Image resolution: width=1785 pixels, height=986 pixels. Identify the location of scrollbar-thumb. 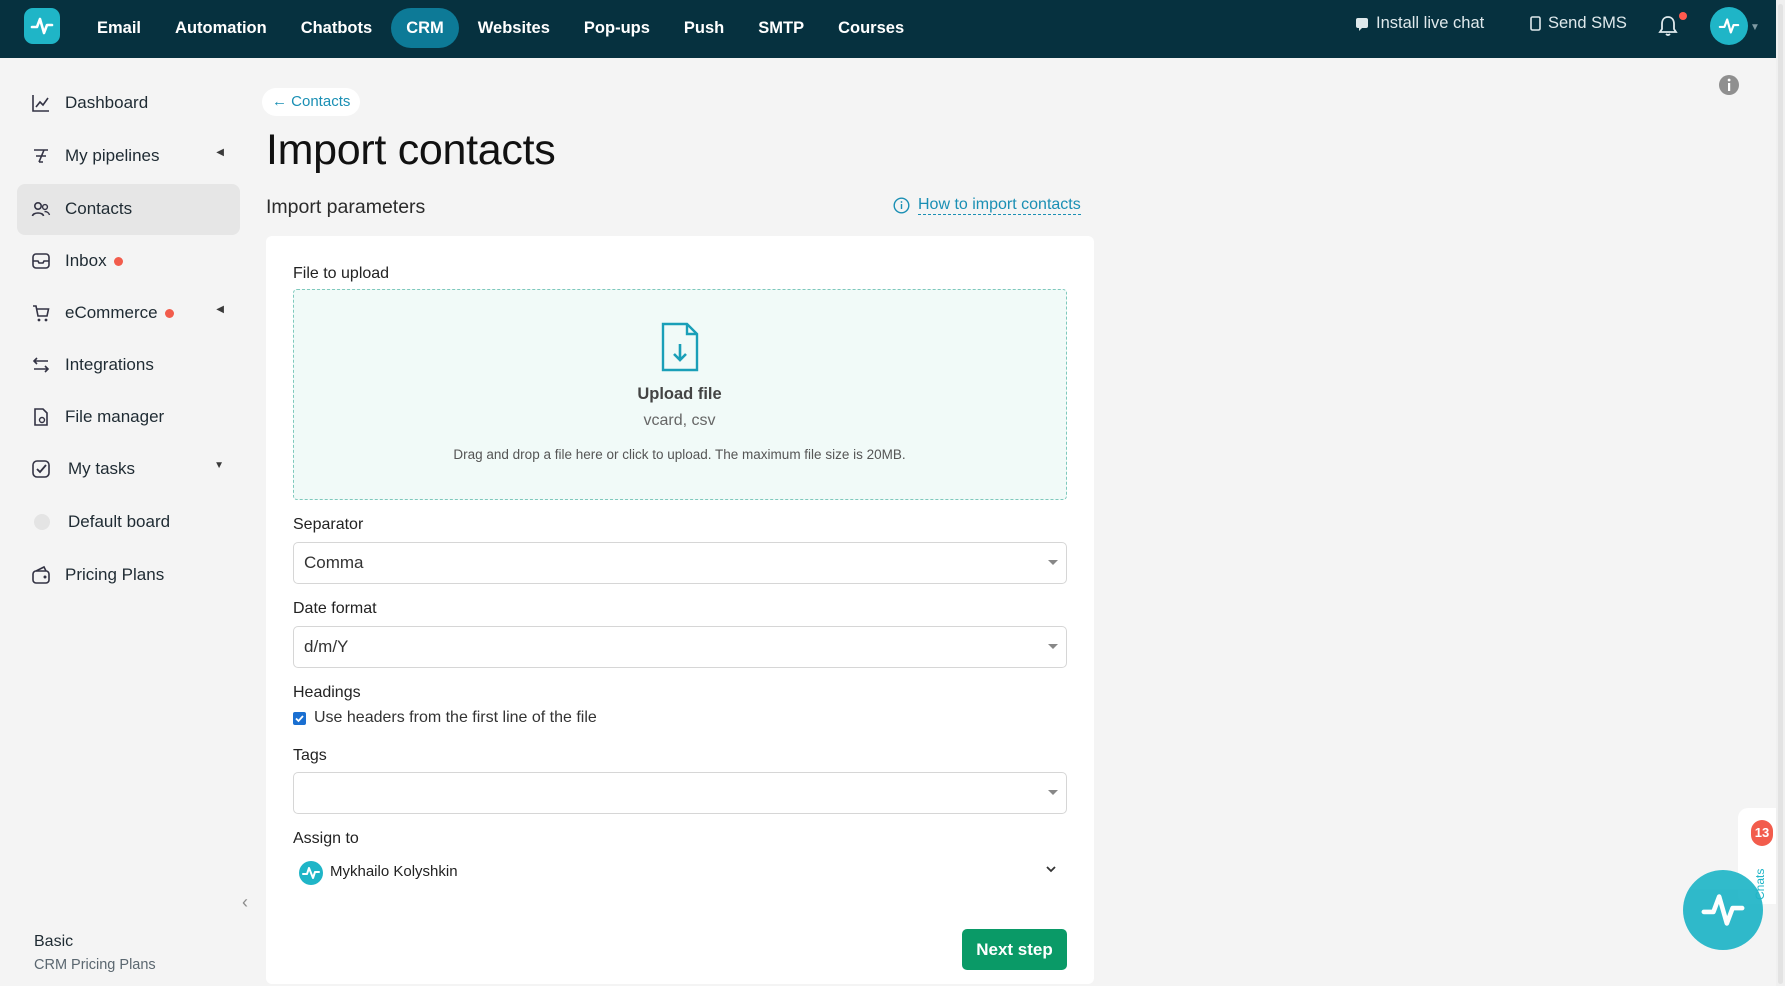
(1780, 494).